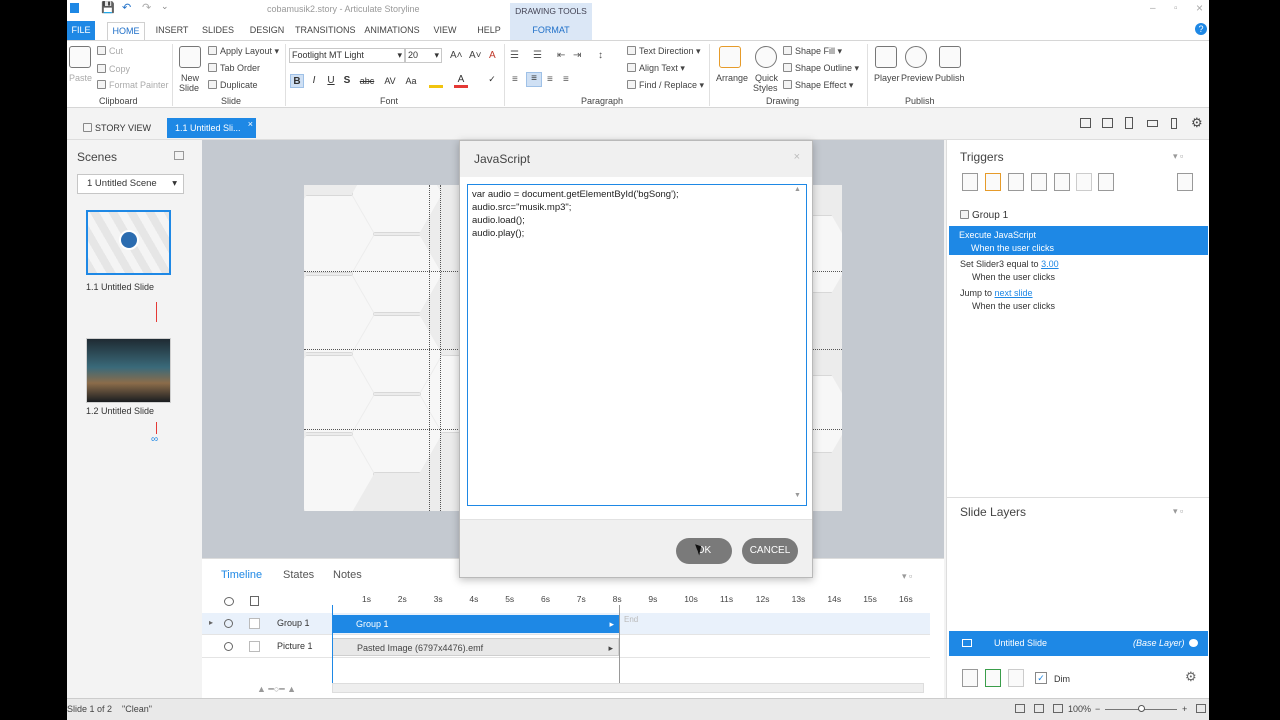 The height and width of the screenshot is (720, 1280). Describe the element at coordinates (314, 81) in the screenshot. I see `italic-button: I` at that location.